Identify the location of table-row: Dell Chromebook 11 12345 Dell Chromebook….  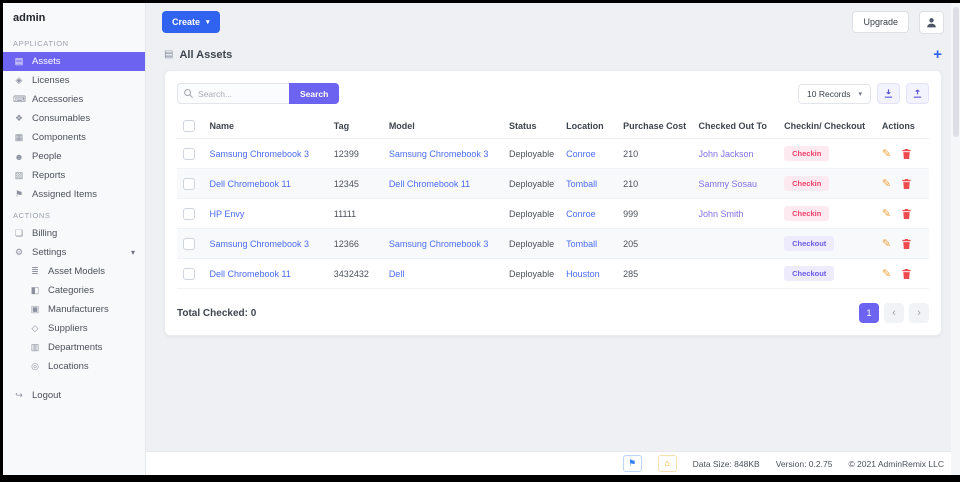
(553, 183).